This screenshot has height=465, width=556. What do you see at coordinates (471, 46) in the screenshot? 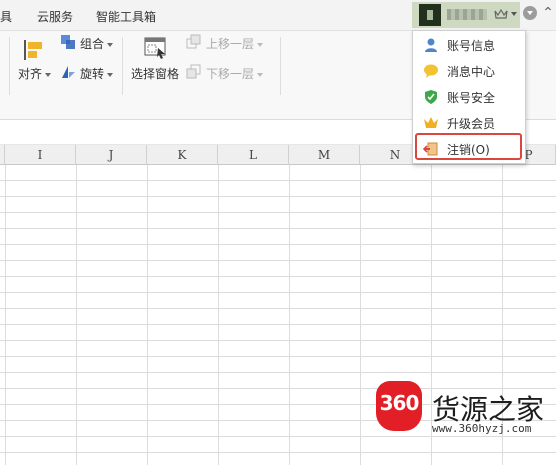
I see `menu-item-label: 账号信息` at bounding box center [471, 46].